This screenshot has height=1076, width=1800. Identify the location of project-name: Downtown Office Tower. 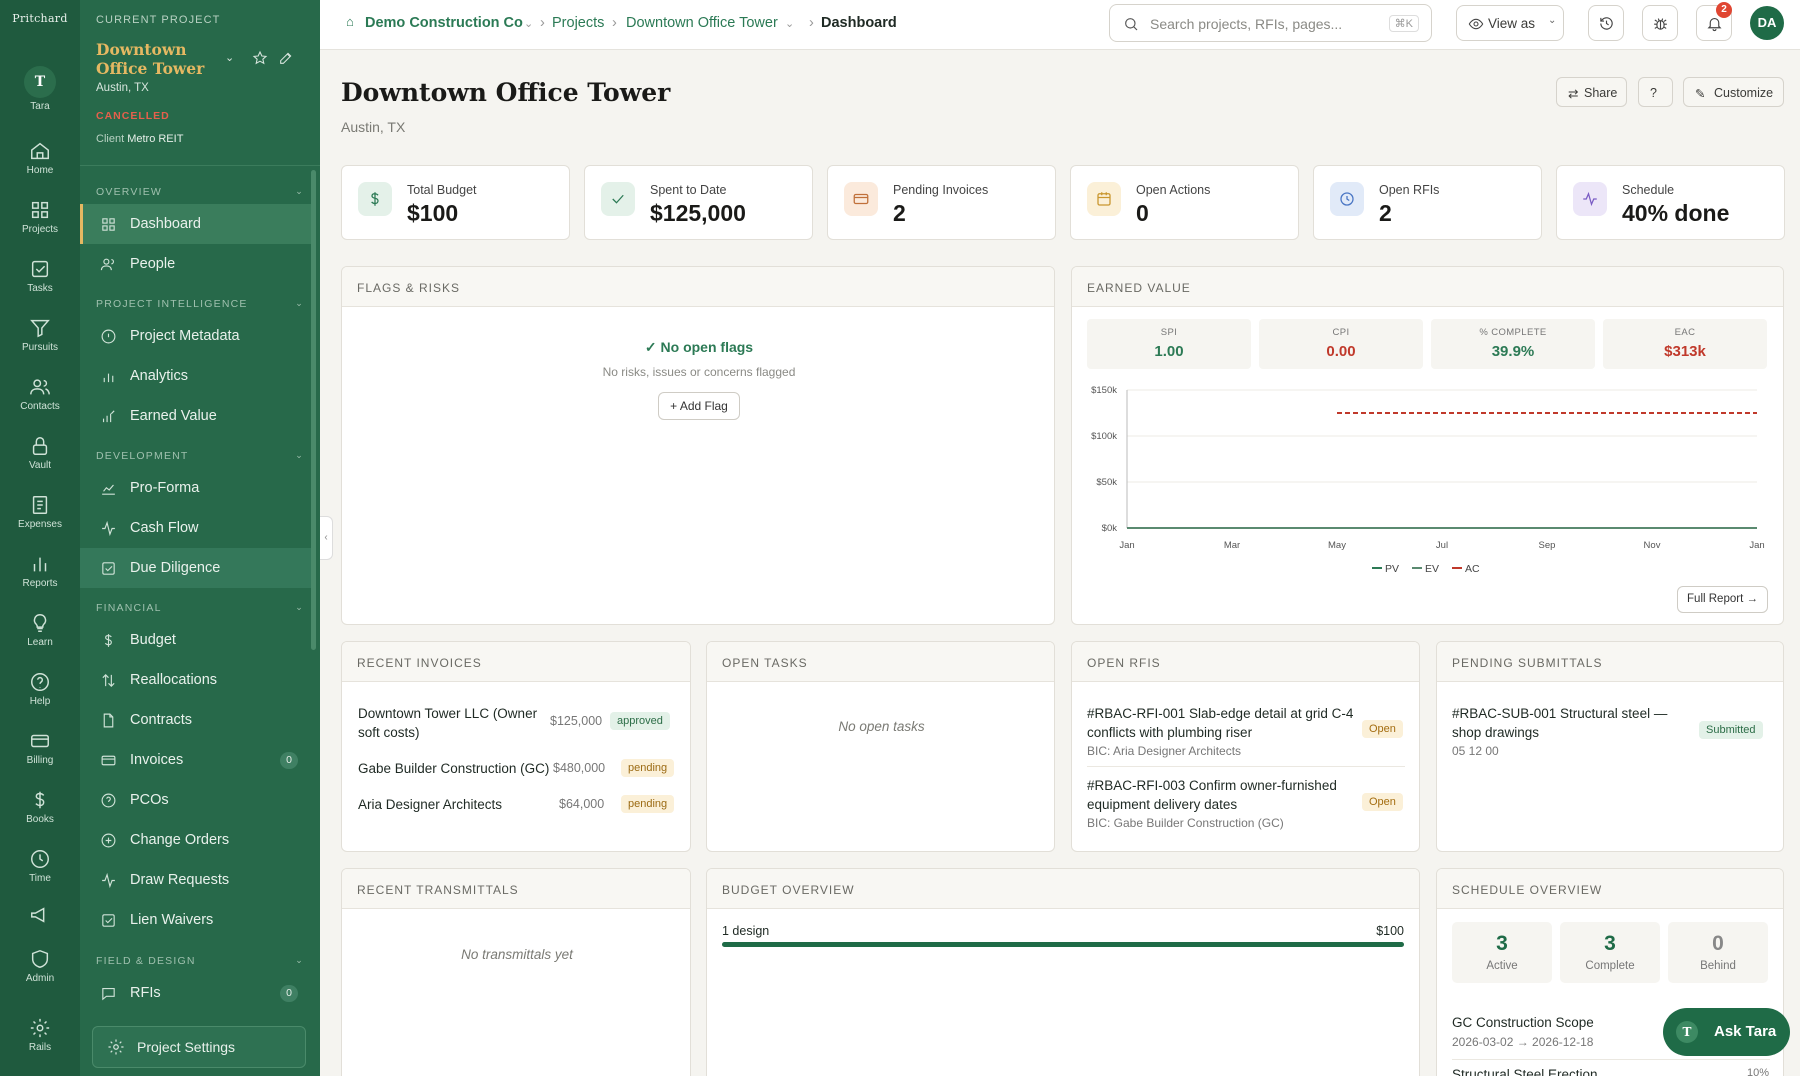
(161, 59).